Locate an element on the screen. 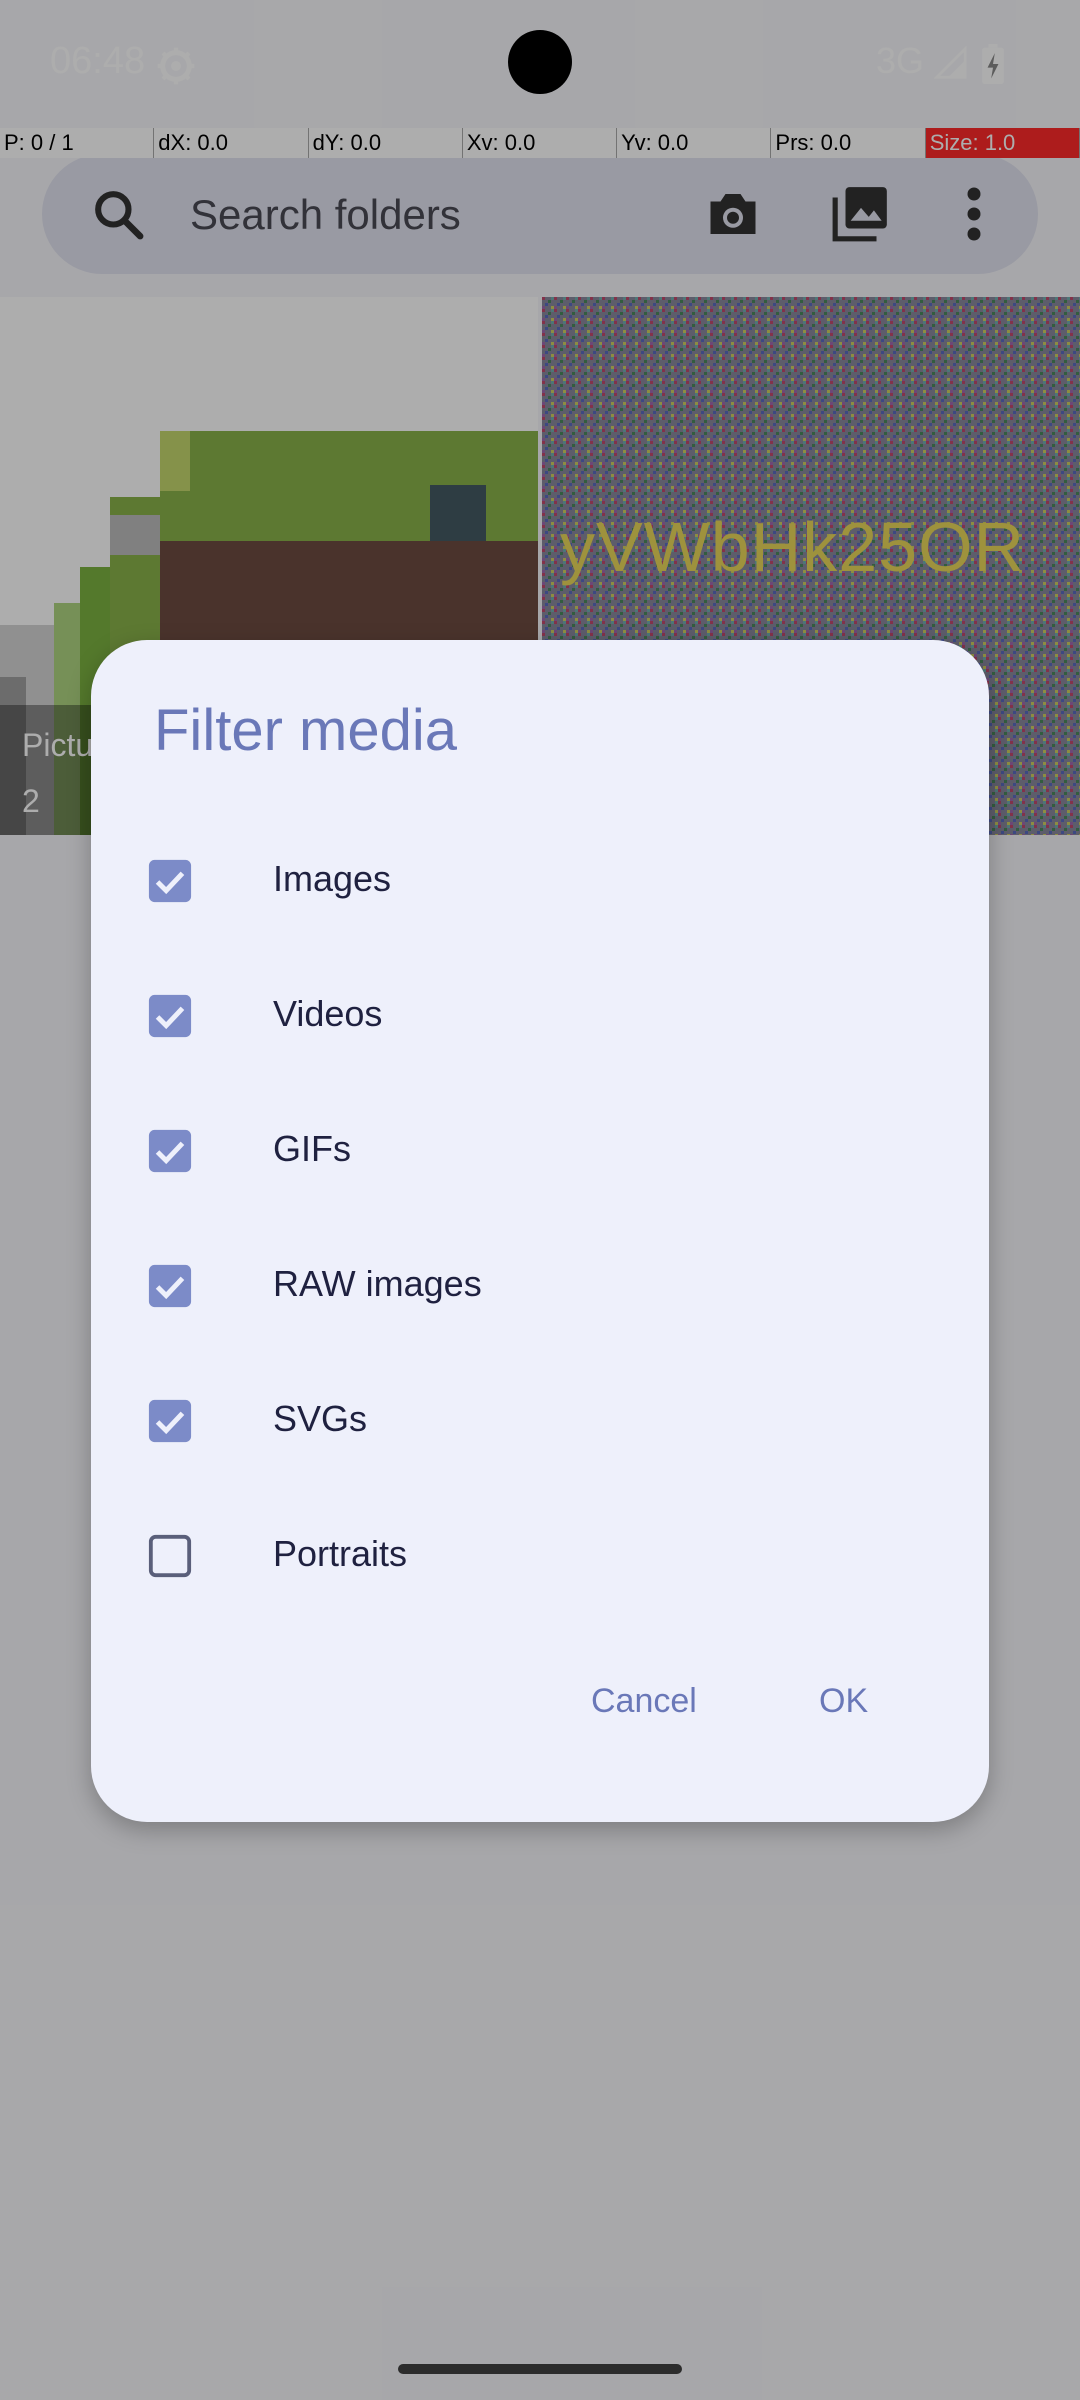  option-label: RAW images is located at coordinates (377, 1283).